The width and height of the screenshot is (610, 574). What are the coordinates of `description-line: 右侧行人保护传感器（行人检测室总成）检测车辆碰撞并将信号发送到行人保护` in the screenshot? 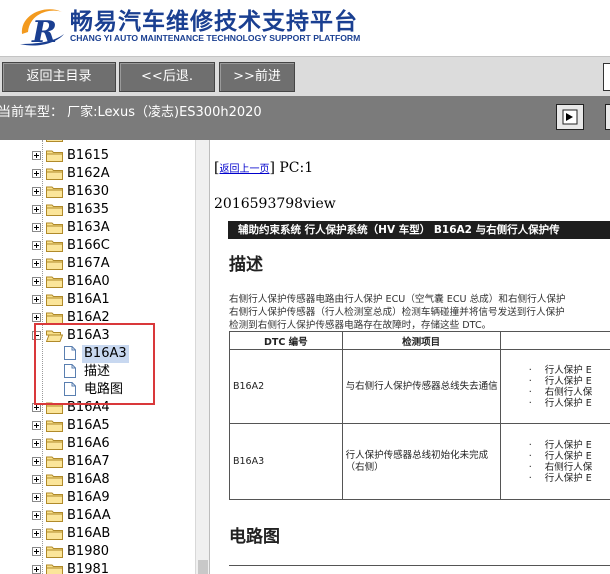 It's located at (397, 312).